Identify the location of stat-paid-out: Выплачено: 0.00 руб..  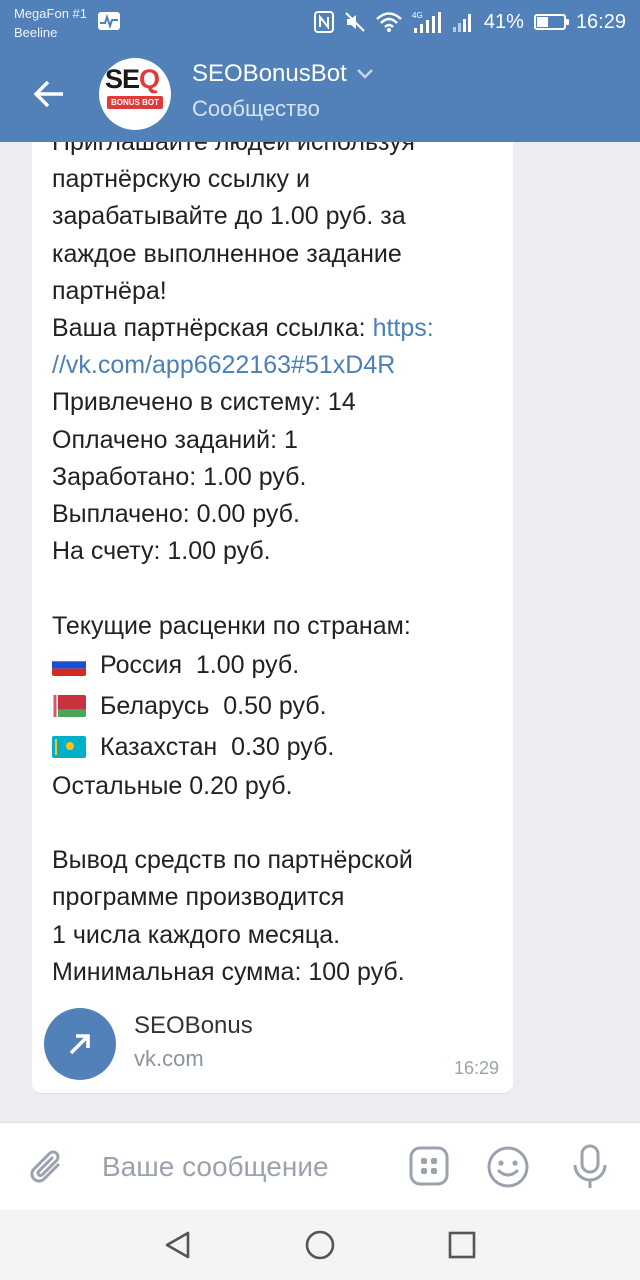
(176, 514).